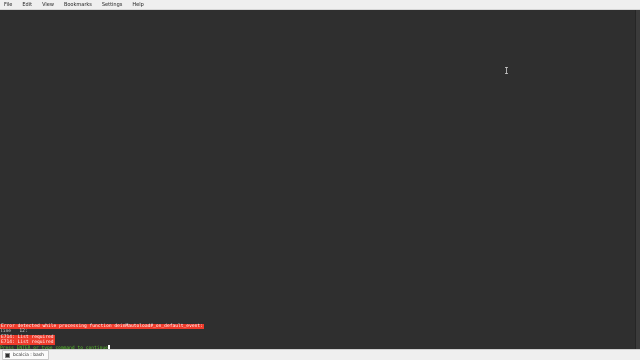  Describe the element at coordinates (112, 5) in the screenshot. I see `menu-settings: Settings` at that location.